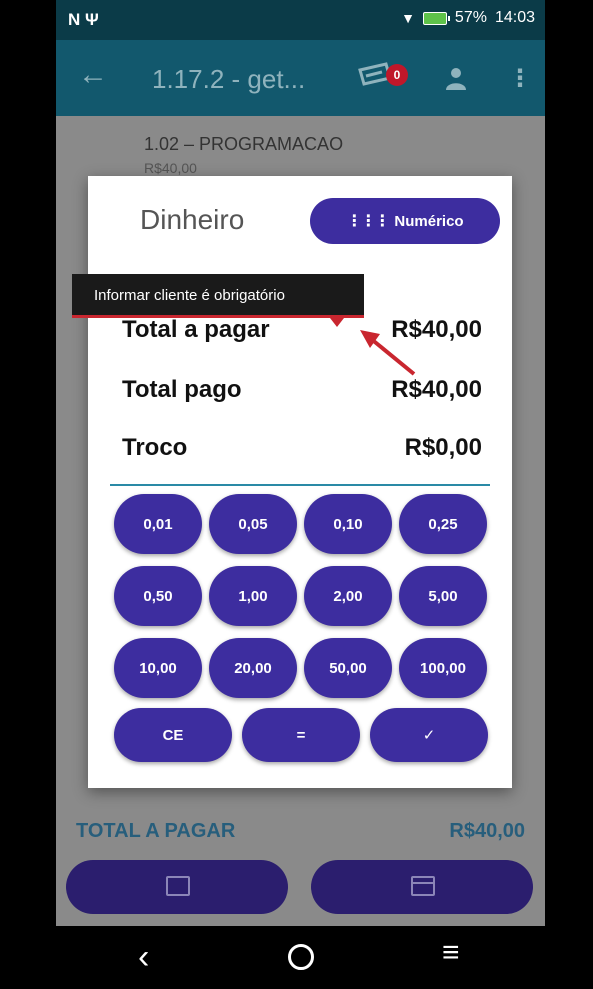 This screenshot has width=593, height=989. I want to click on summary-label: Total a pagar, so click(196, 329).